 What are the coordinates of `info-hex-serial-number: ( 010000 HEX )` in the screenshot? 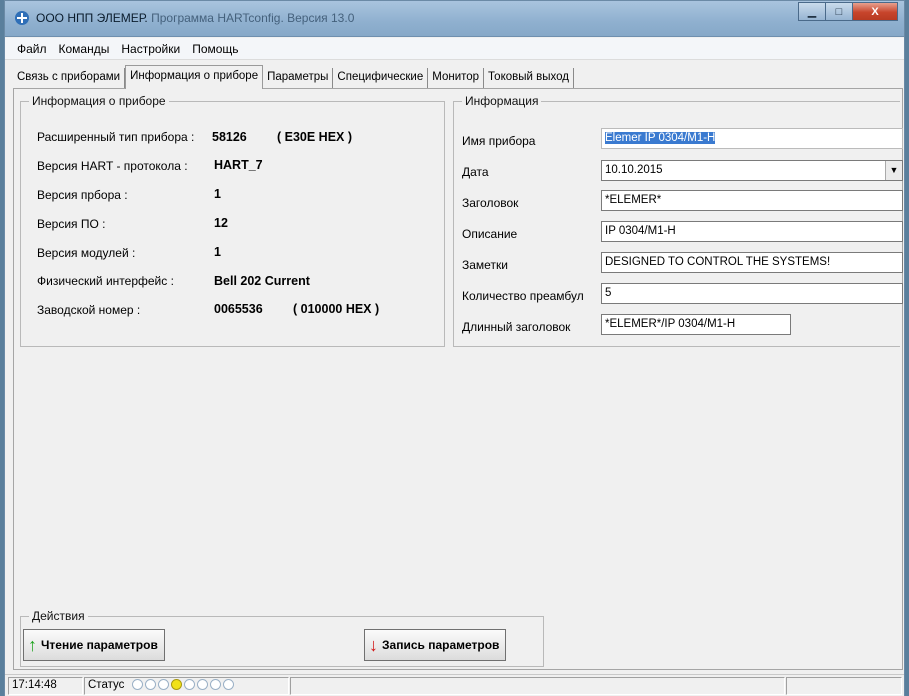 It's located at (336, 309).